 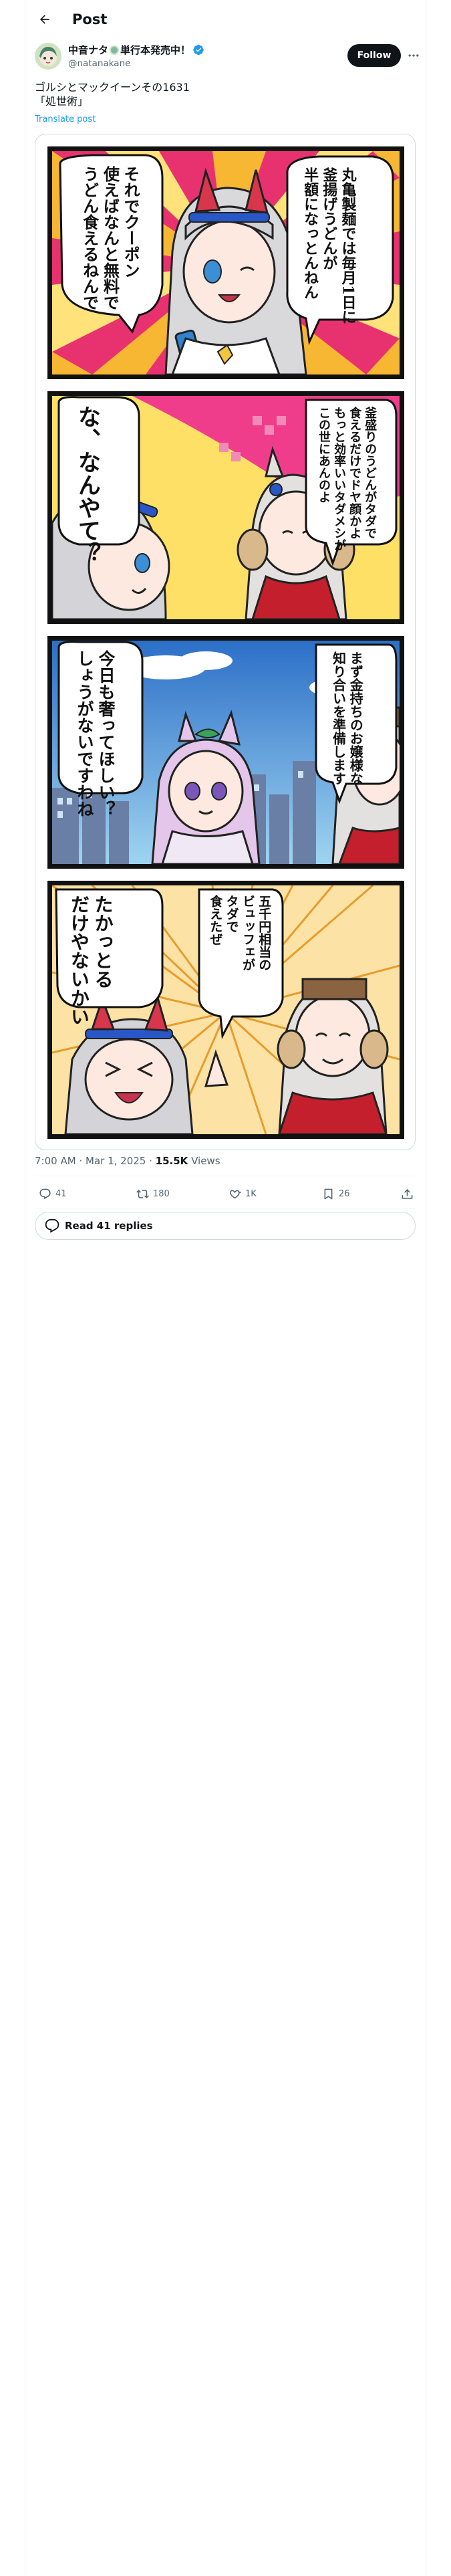 I want to click on arrow-left-icon, so click(x=44, y=19).